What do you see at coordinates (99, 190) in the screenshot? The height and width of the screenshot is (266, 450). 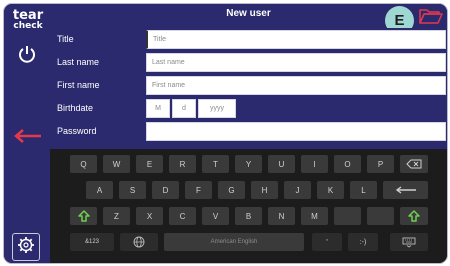 I see `key-a: A` at bounding box center [99, 190].